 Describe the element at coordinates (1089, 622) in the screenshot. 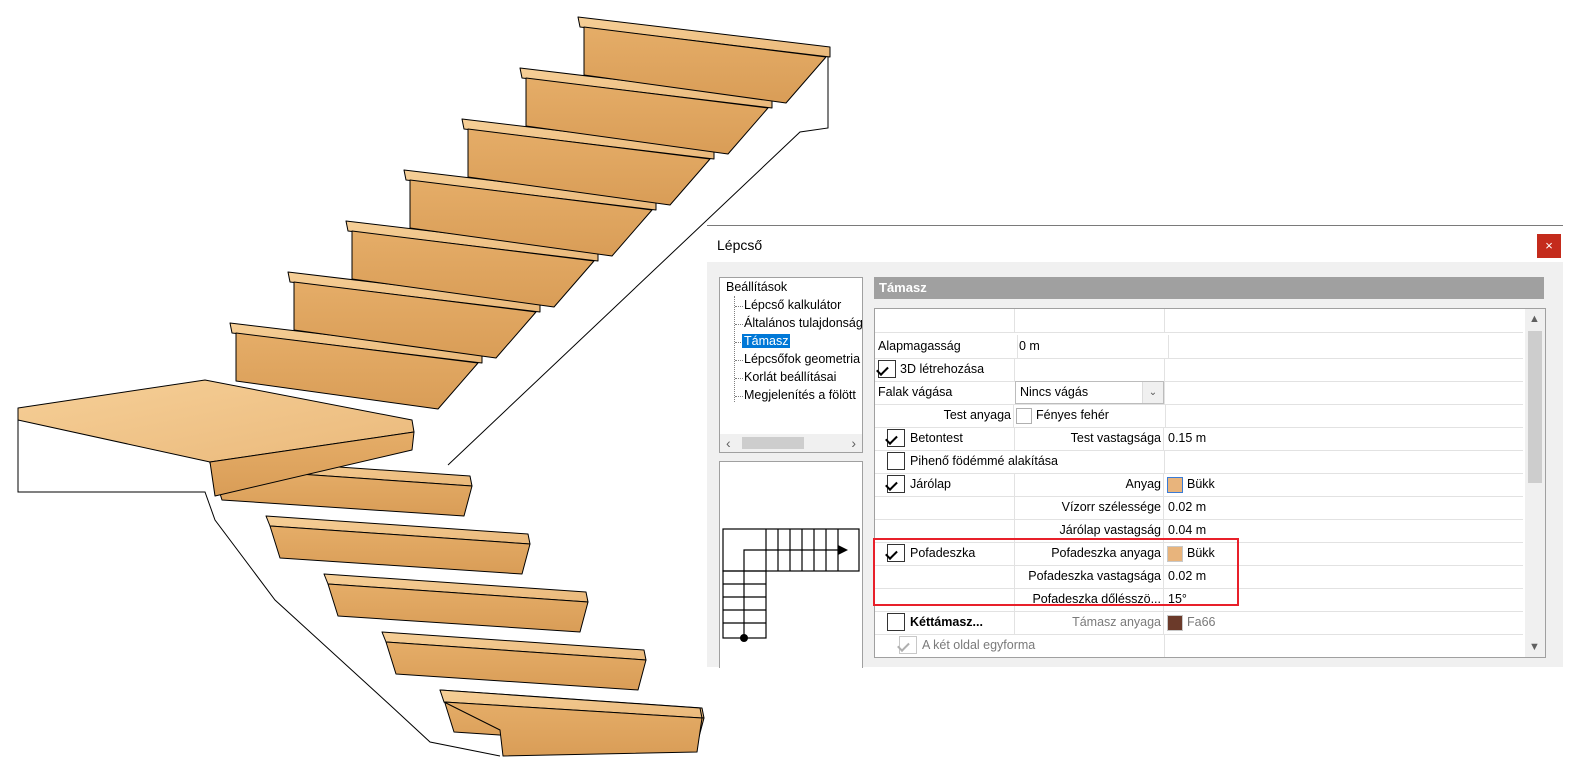

I see `label-support-material: Támasz anyaga` at that location.